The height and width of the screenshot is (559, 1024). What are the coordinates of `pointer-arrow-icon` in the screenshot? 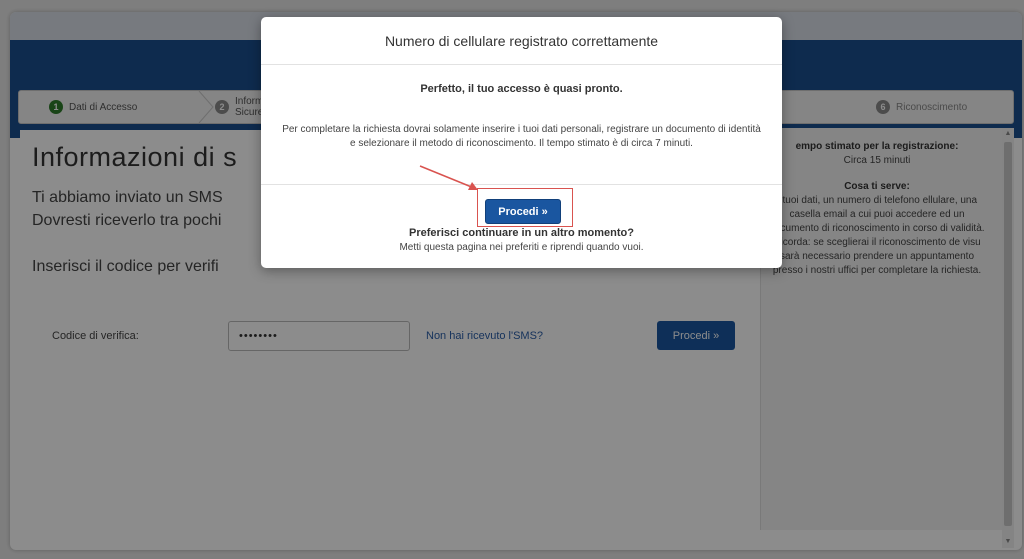 It's located at (448, 177).